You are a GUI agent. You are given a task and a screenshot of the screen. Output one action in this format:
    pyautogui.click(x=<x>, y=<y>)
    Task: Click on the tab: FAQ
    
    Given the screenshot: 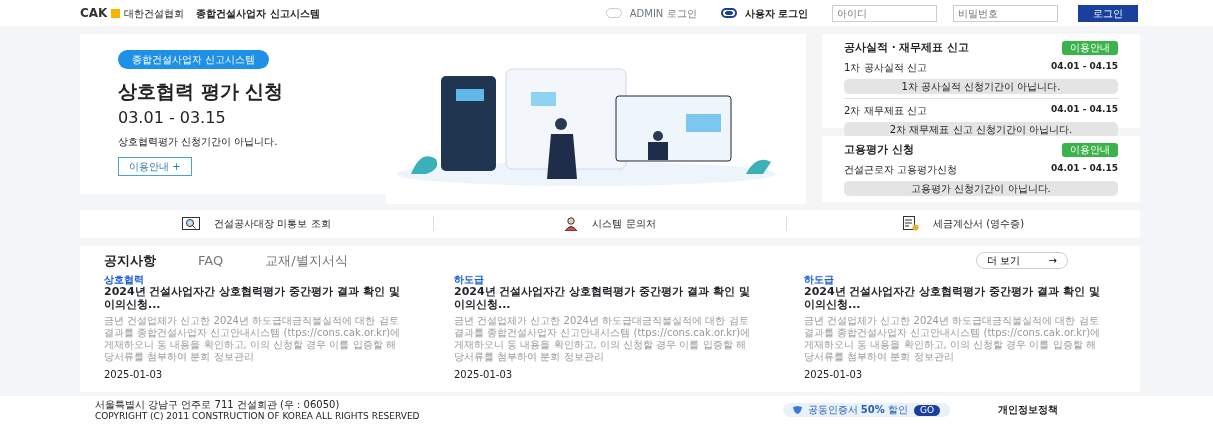 What is the action you would take?
    pyautogui.click(x=211, y=260)
    